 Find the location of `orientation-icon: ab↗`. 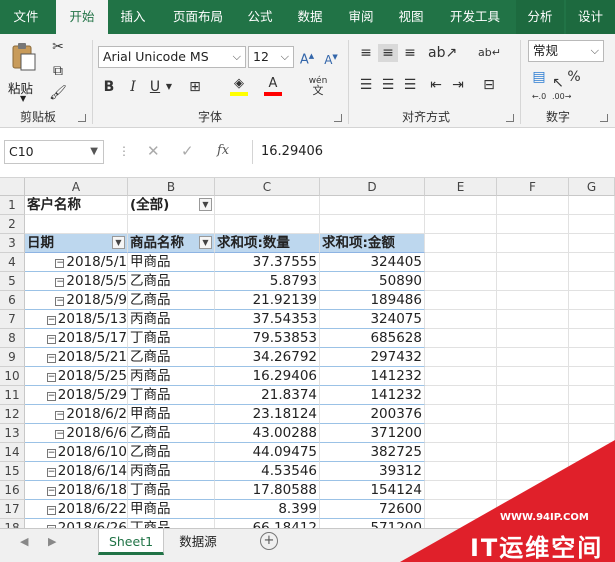

orientation-icon: ab↗ is located at coordinates (442, 53).